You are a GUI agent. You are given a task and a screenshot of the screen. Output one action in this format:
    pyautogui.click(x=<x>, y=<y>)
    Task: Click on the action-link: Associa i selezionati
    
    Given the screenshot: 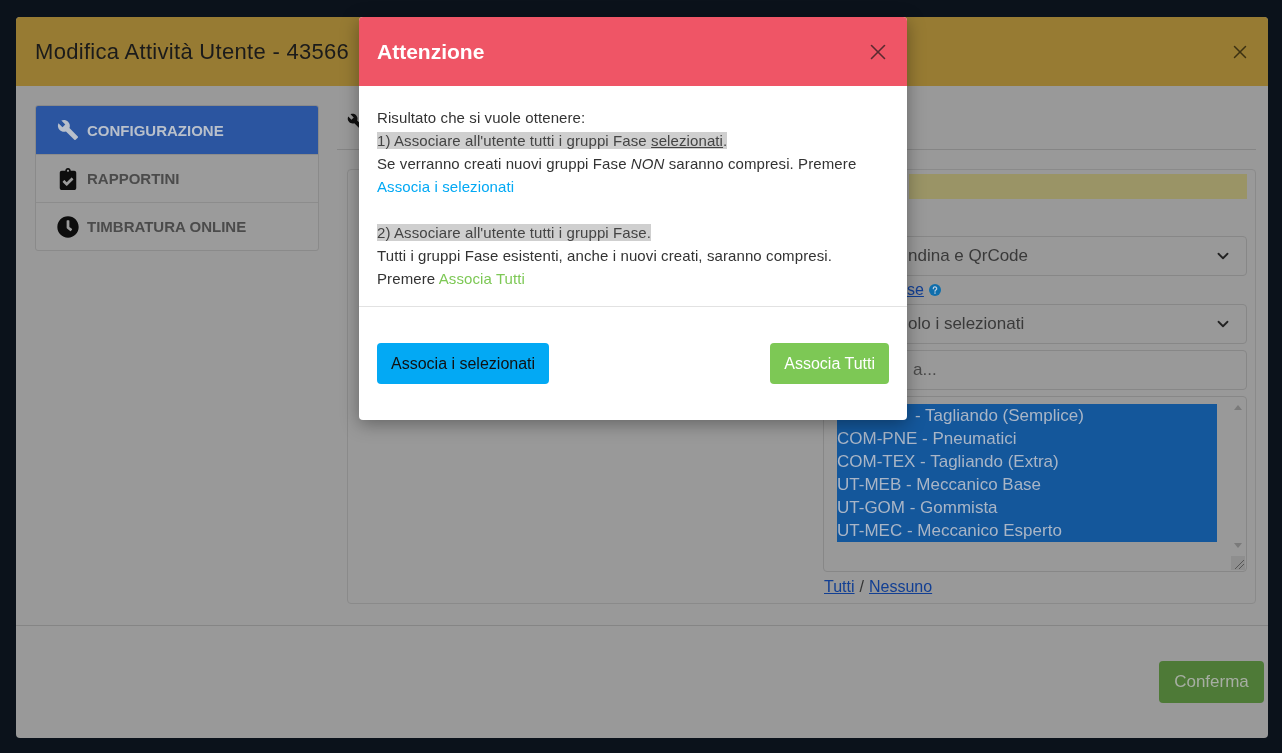 What is the action you would take?
    pyautogui.click(x=446, y=186)
    